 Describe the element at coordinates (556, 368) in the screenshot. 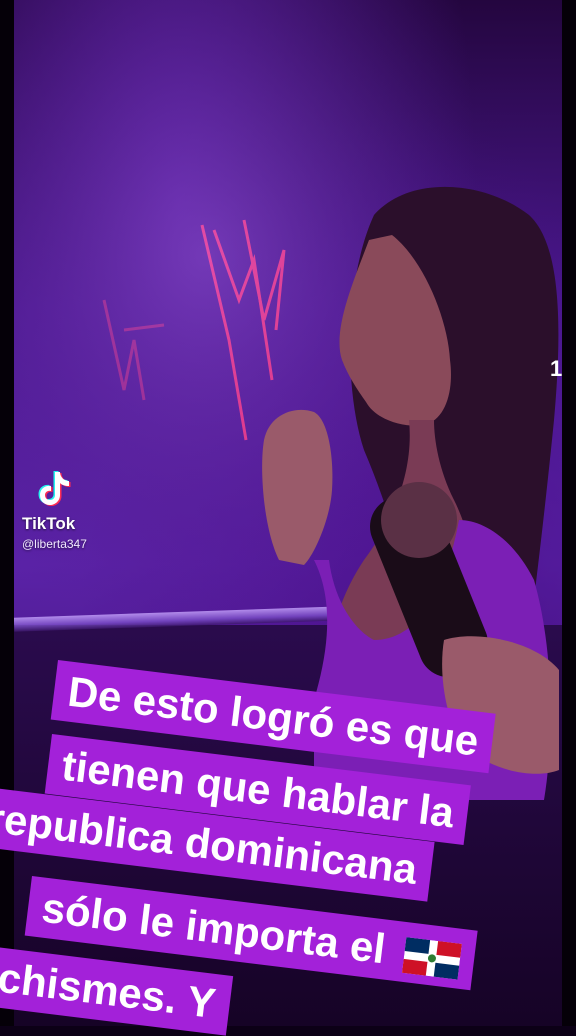

I see `edge-overlay-text: 1` at that location.